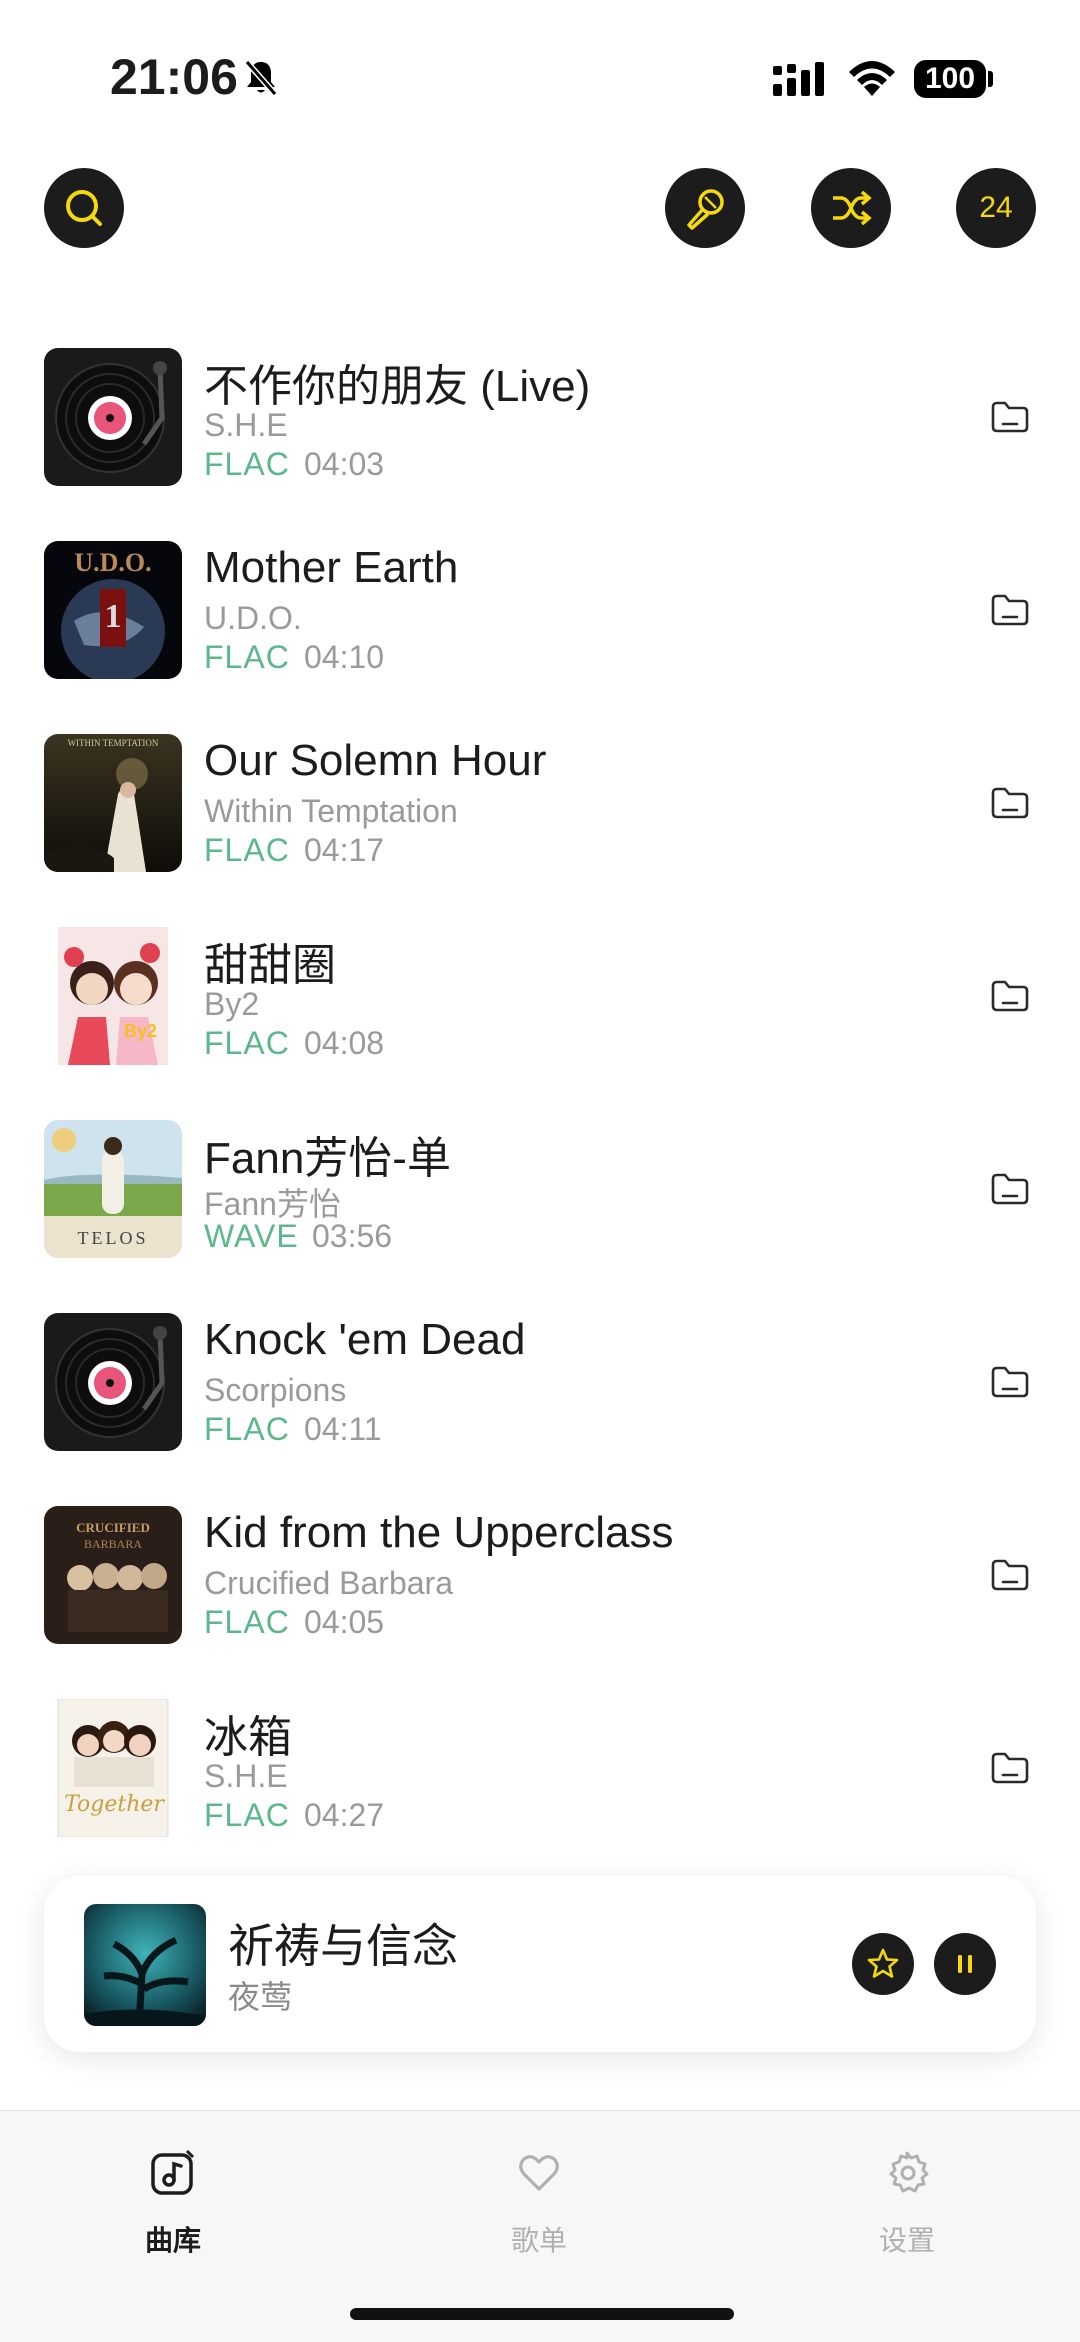  I want to click on svg-text: TELOS, so click(113, 1238).